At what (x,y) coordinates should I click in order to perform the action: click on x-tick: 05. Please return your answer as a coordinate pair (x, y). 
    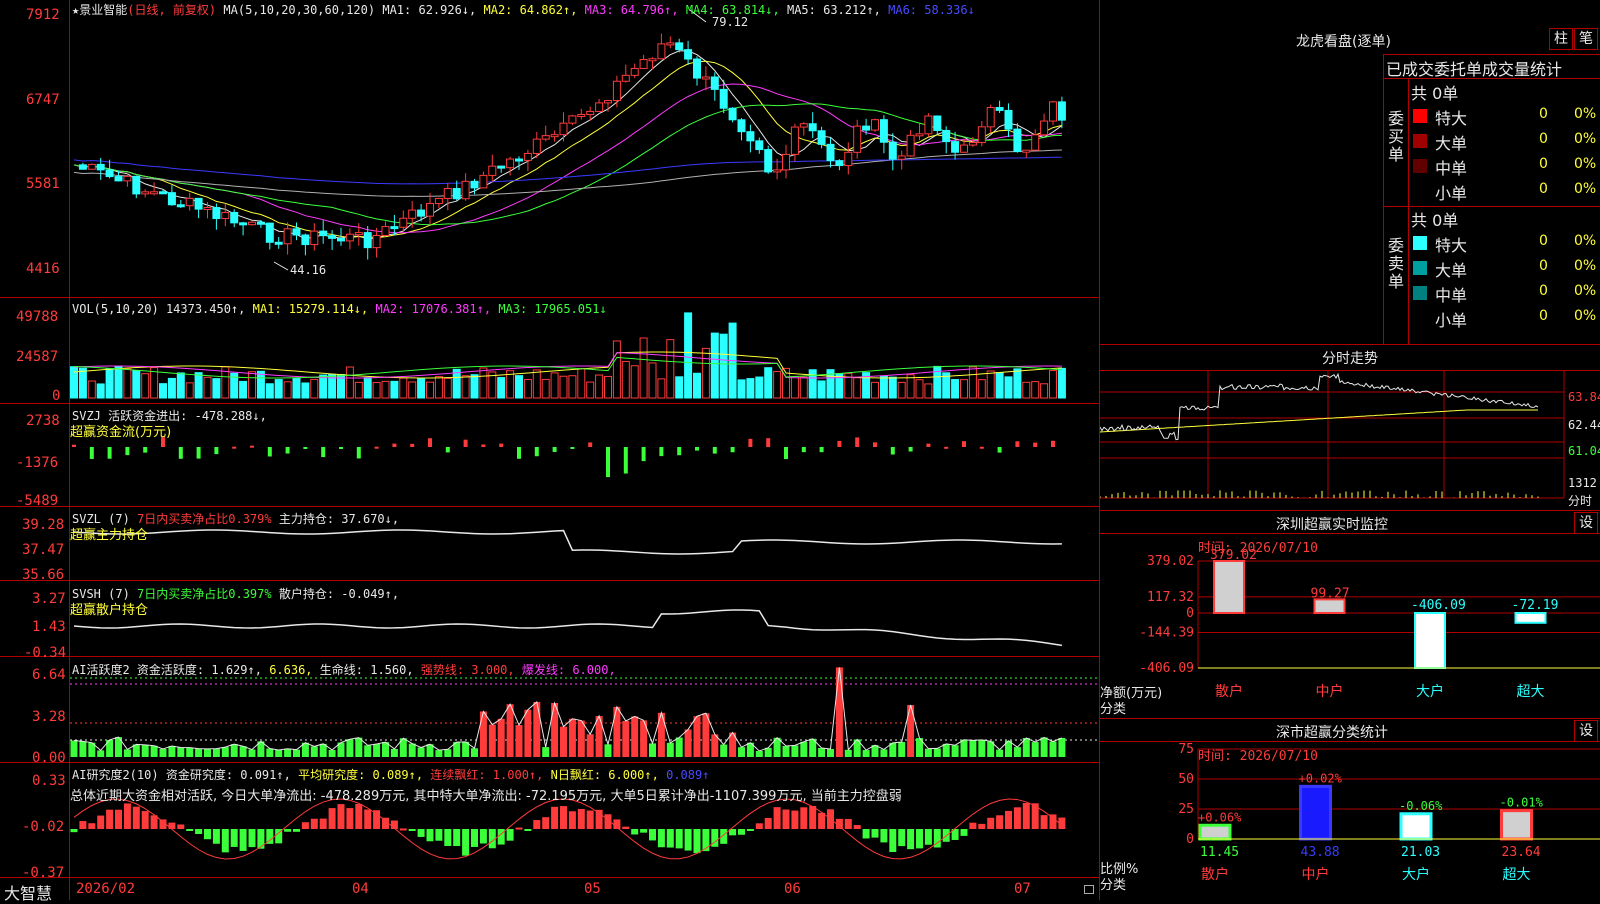
    Looking at the image, I should click on (592, 889).